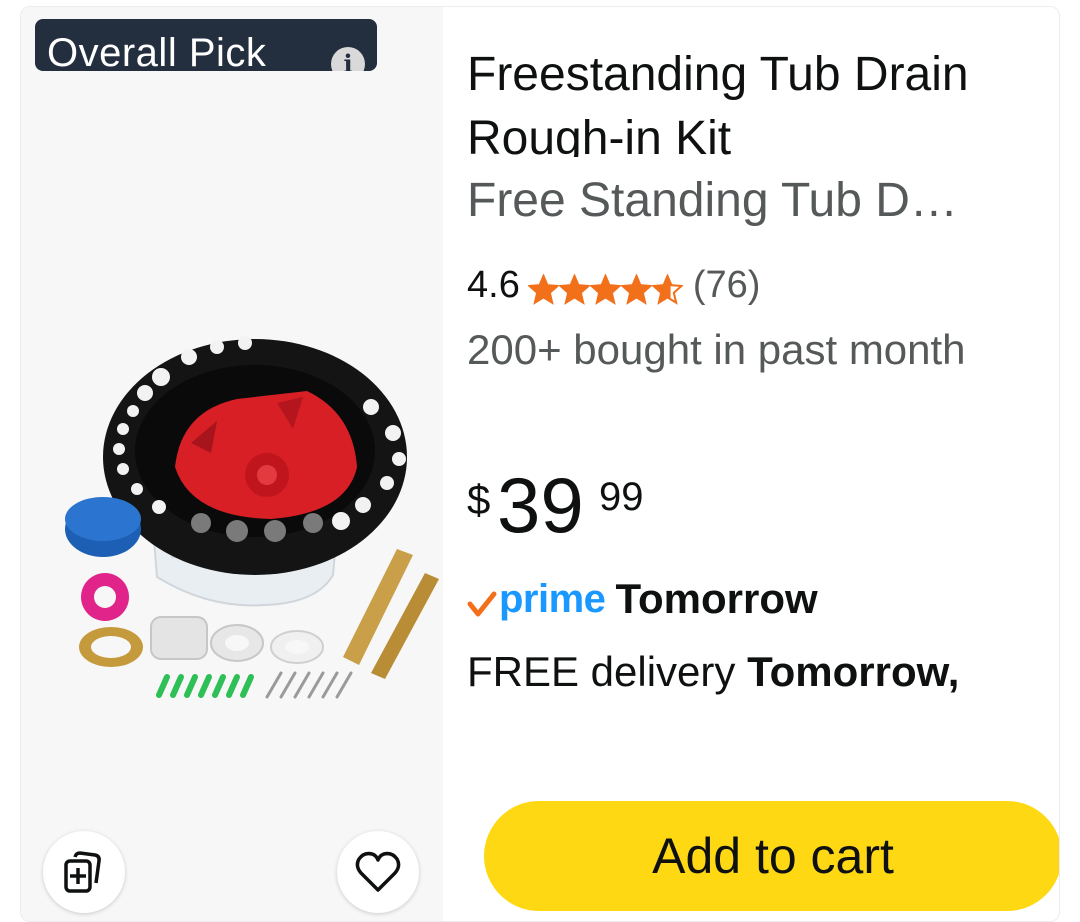  I want to click on overall-pick-badge: Overall Pick i, so click(206, 45).